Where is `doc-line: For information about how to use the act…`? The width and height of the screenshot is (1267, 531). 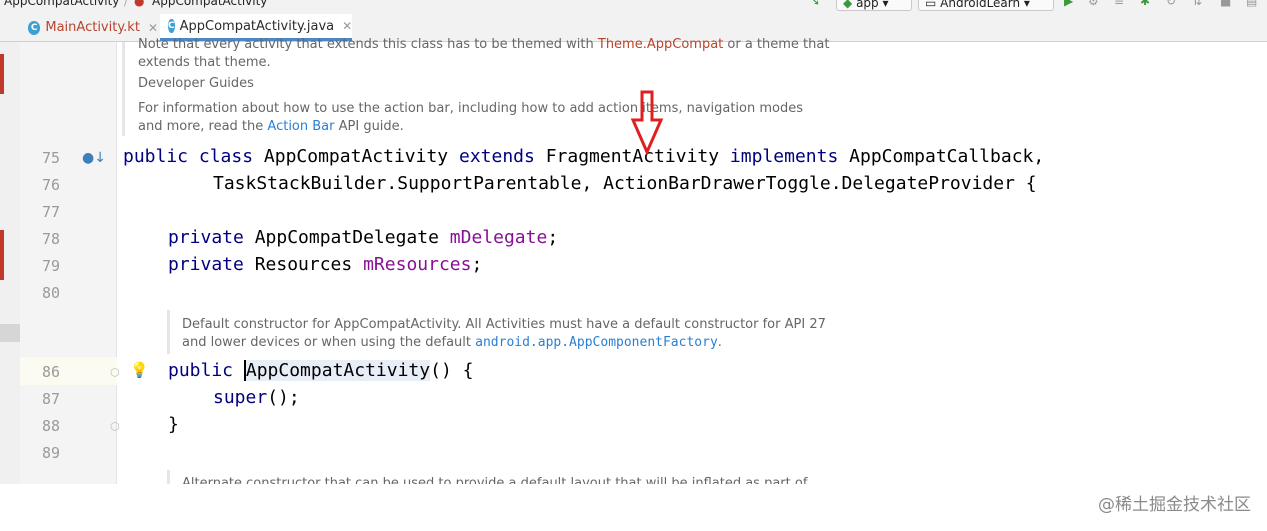
doc-line: For information about how to use the act… is located at coordinates (471, 108).